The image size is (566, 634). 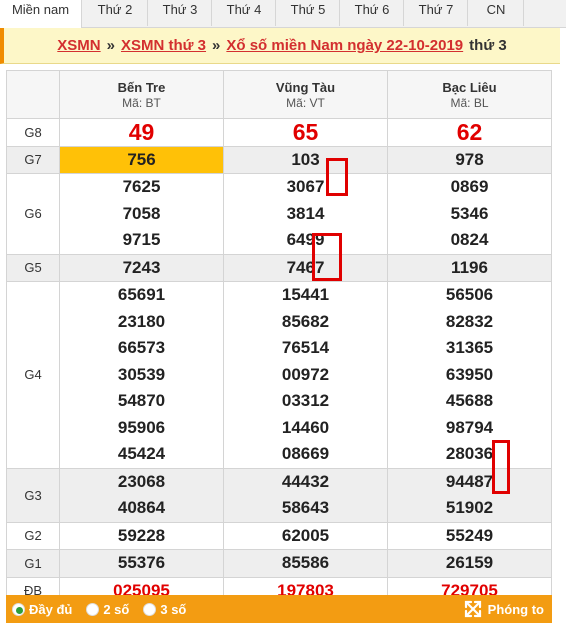 What do you see at coordinates (141, 294) in the screenshot?
I see `prize-number: 65691` at bounding box center [141, 294].